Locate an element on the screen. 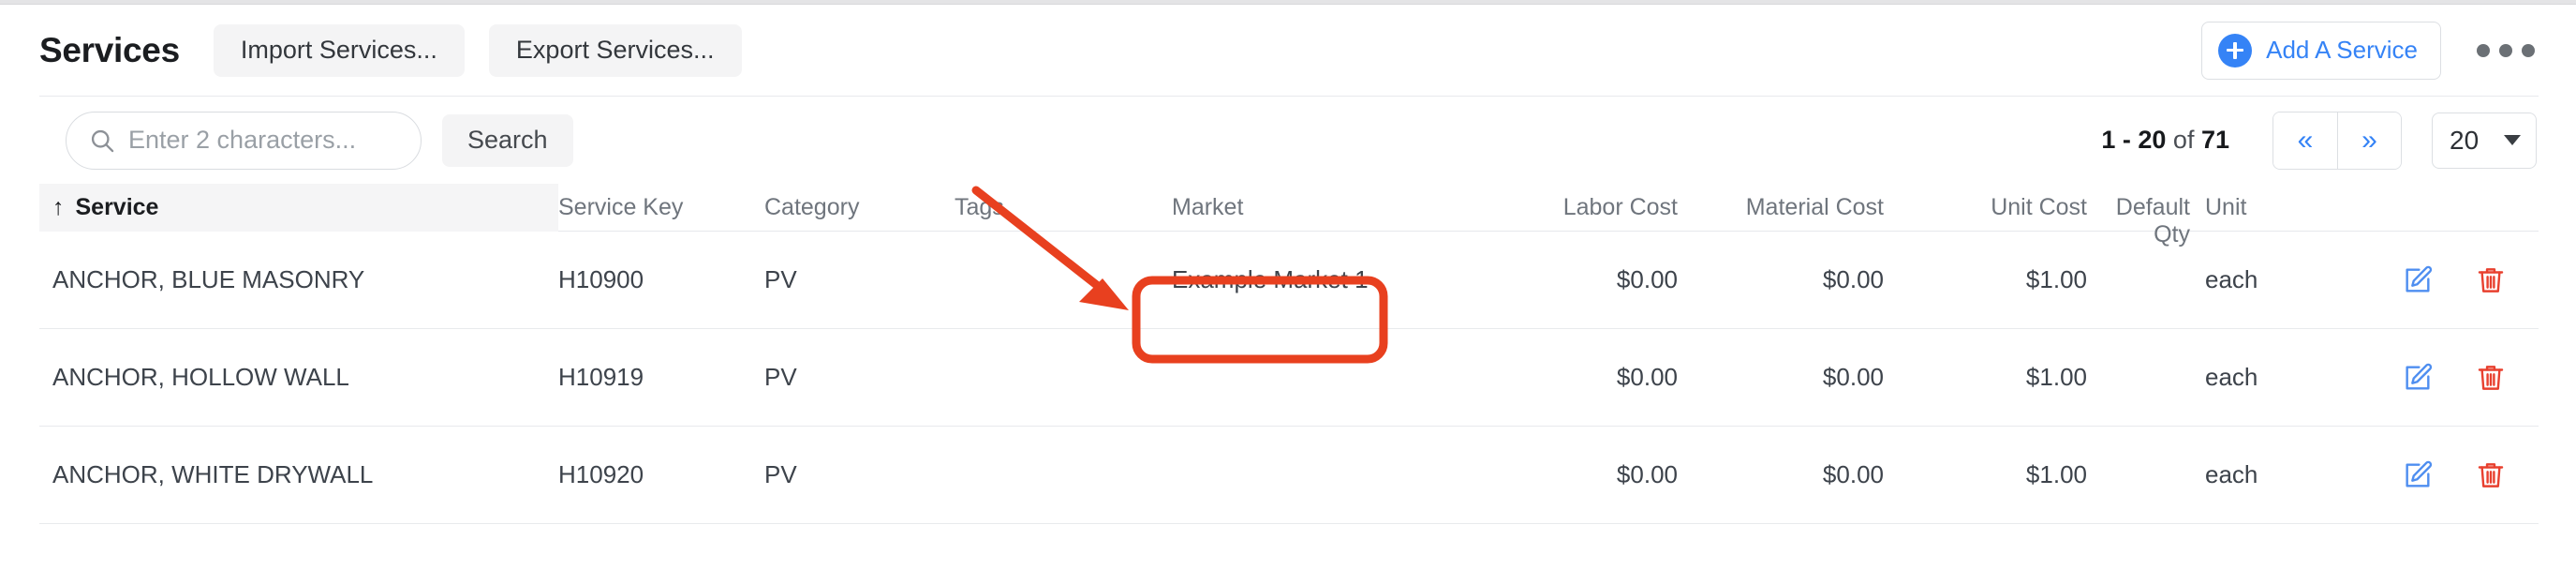 This screenshot has height=585, width=2576. pagination-range-of: of is located at coordinates (2183, 140).